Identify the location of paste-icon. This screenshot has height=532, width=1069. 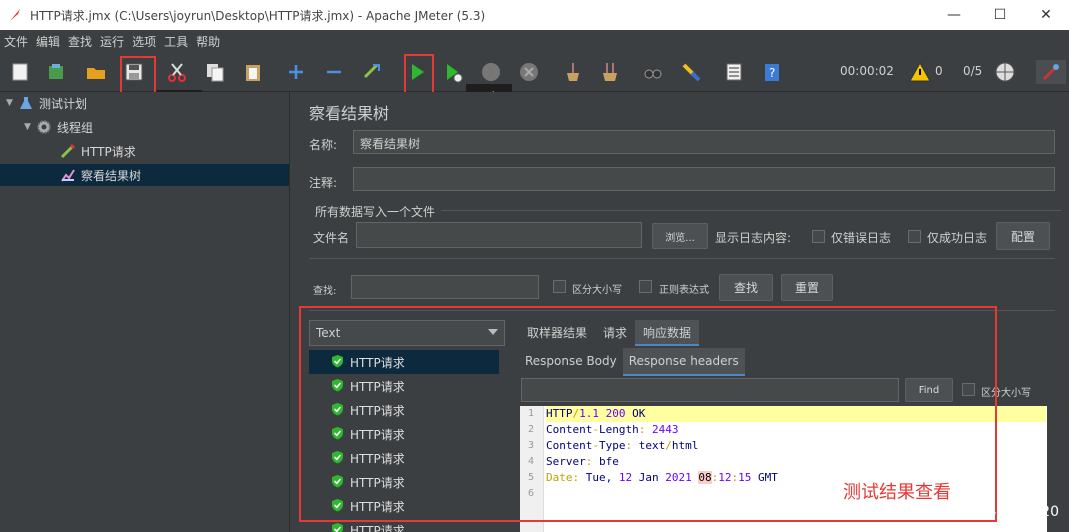
(253, 73).